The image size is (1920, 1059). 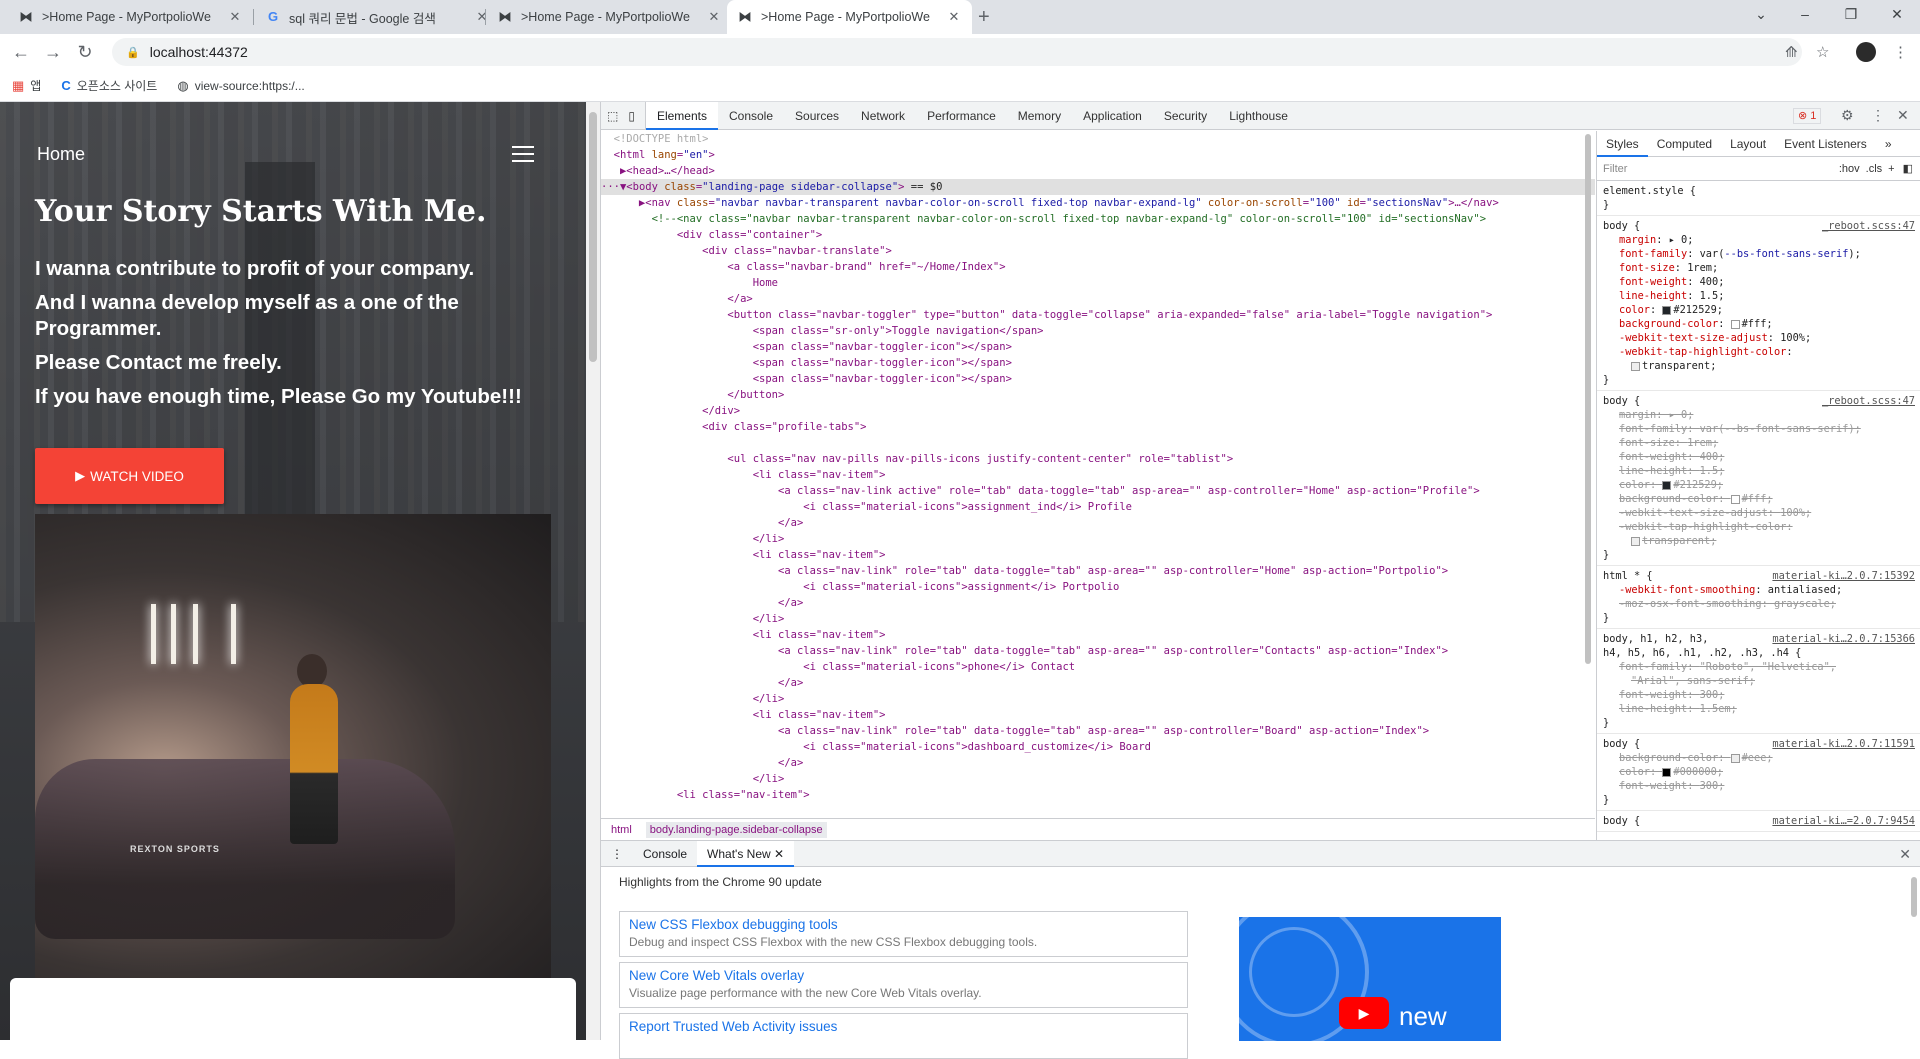 What do you see at coordinates (984, 17) in the screenshot?
I see `new-tab-button: +` at bounding box center [984, 17].